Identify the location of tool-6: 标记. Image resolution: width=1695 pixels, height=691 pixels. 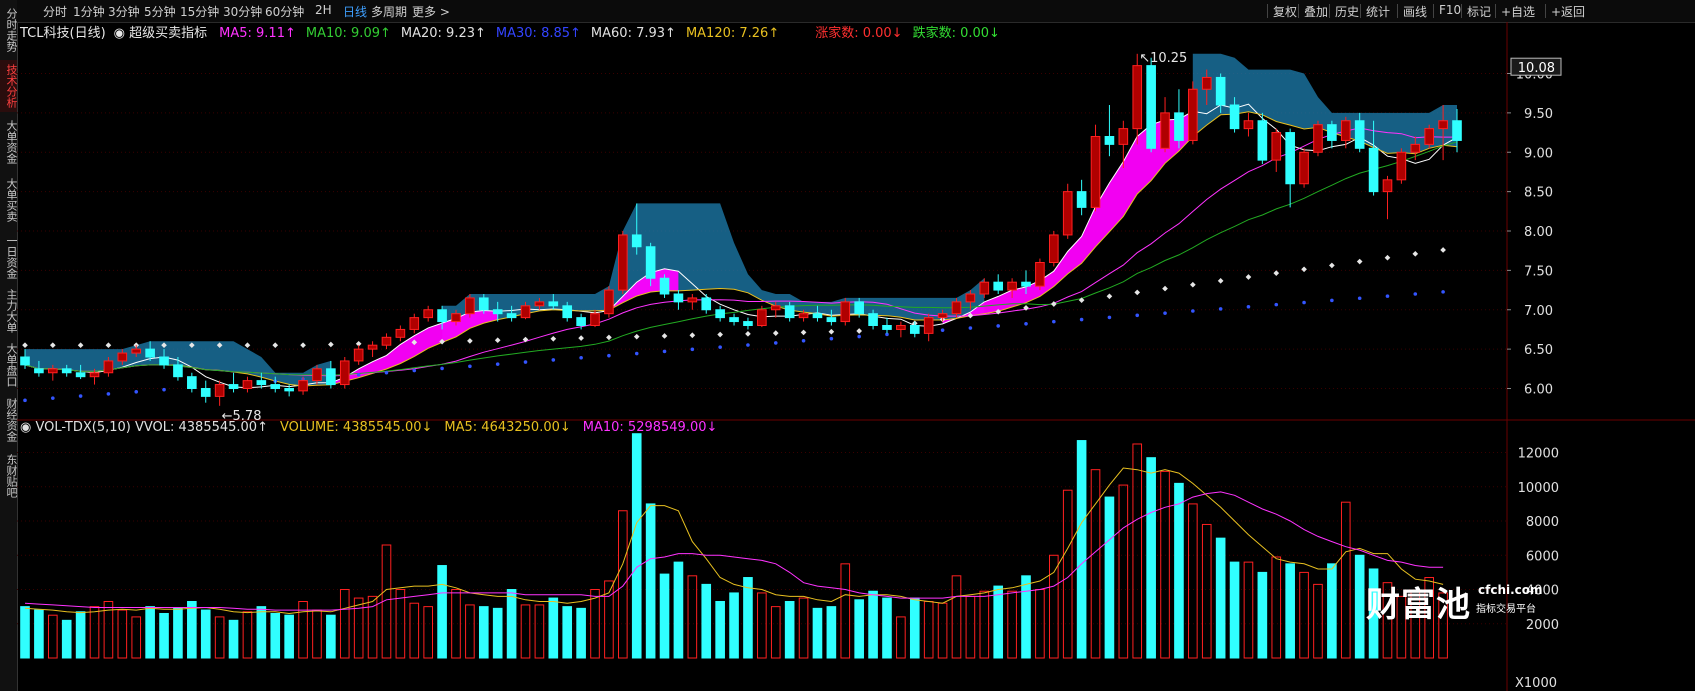
(1479, 11).